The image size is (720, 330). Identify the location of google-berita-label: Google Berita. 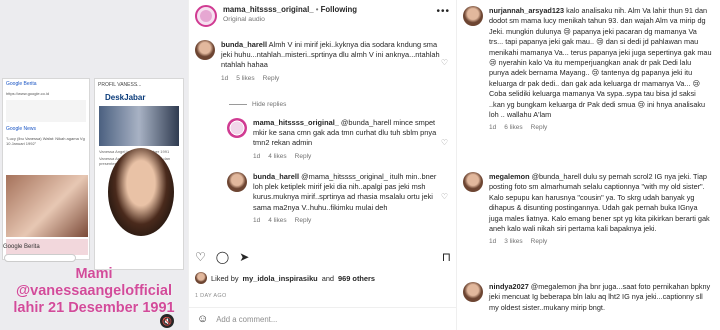
(21, 247).